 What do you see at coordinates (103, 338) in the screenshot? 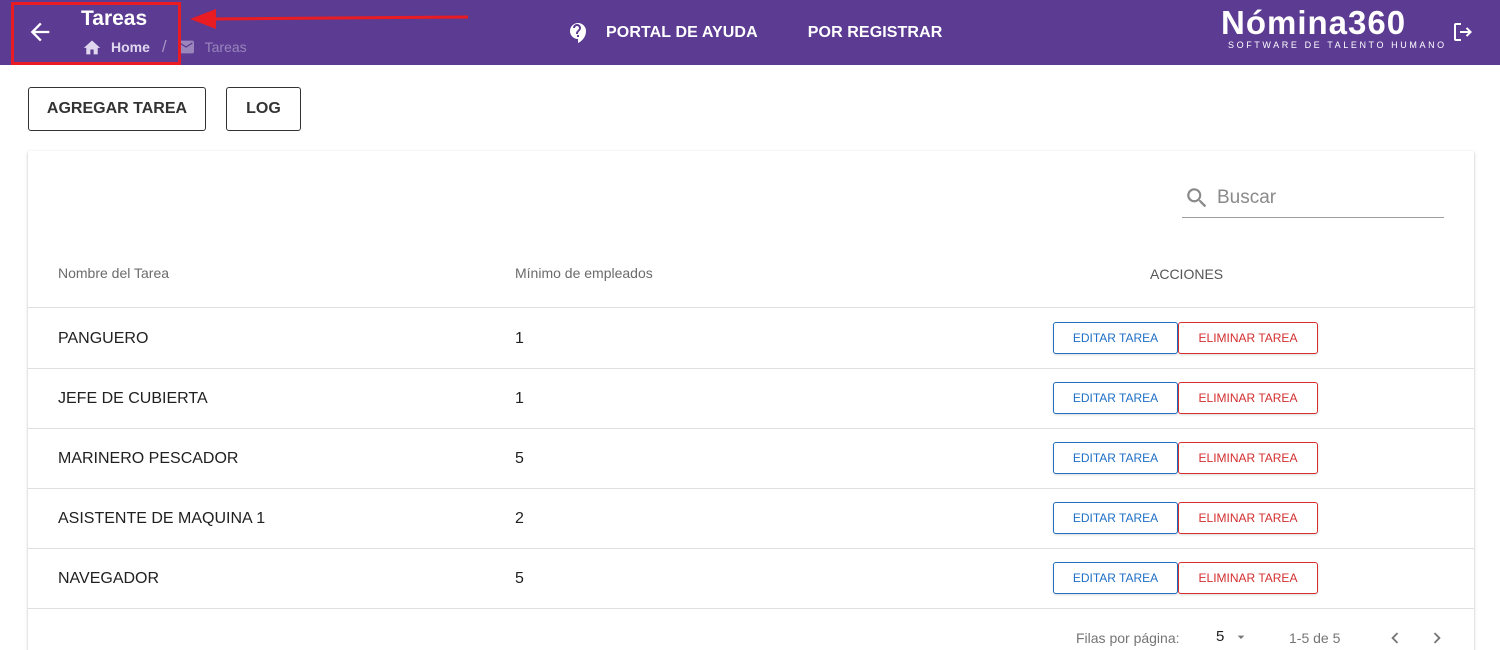
I see `task-name: PANGUERO` at bounding box center [103, 338].